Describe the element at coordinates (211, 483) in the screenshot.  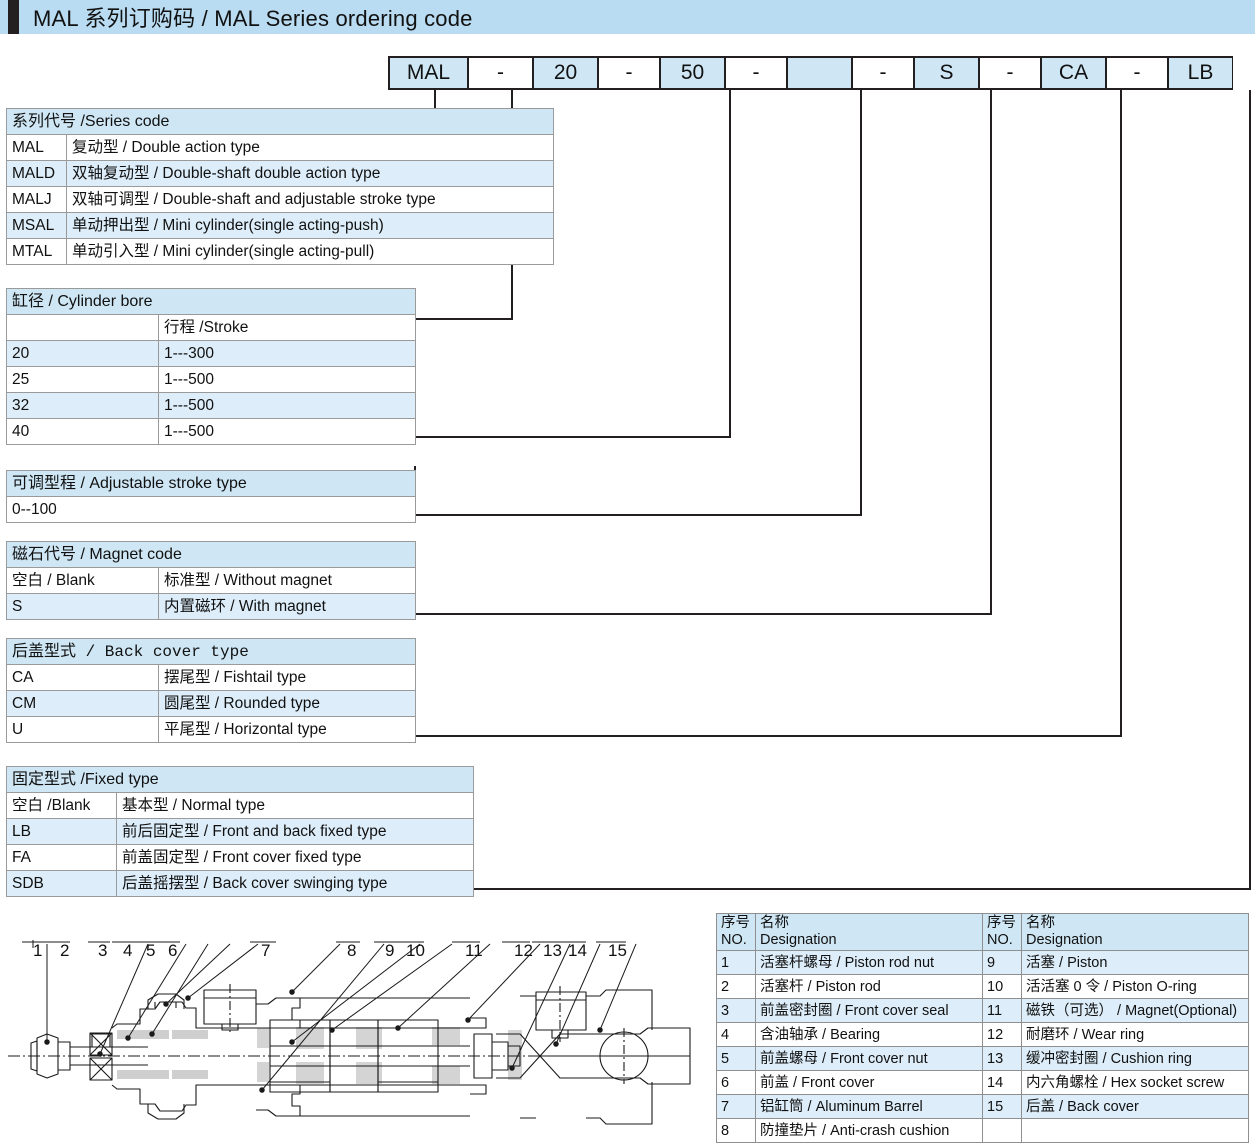
I see `adjustable-header: 可调型程 / Adjustable stroke type` at that location.